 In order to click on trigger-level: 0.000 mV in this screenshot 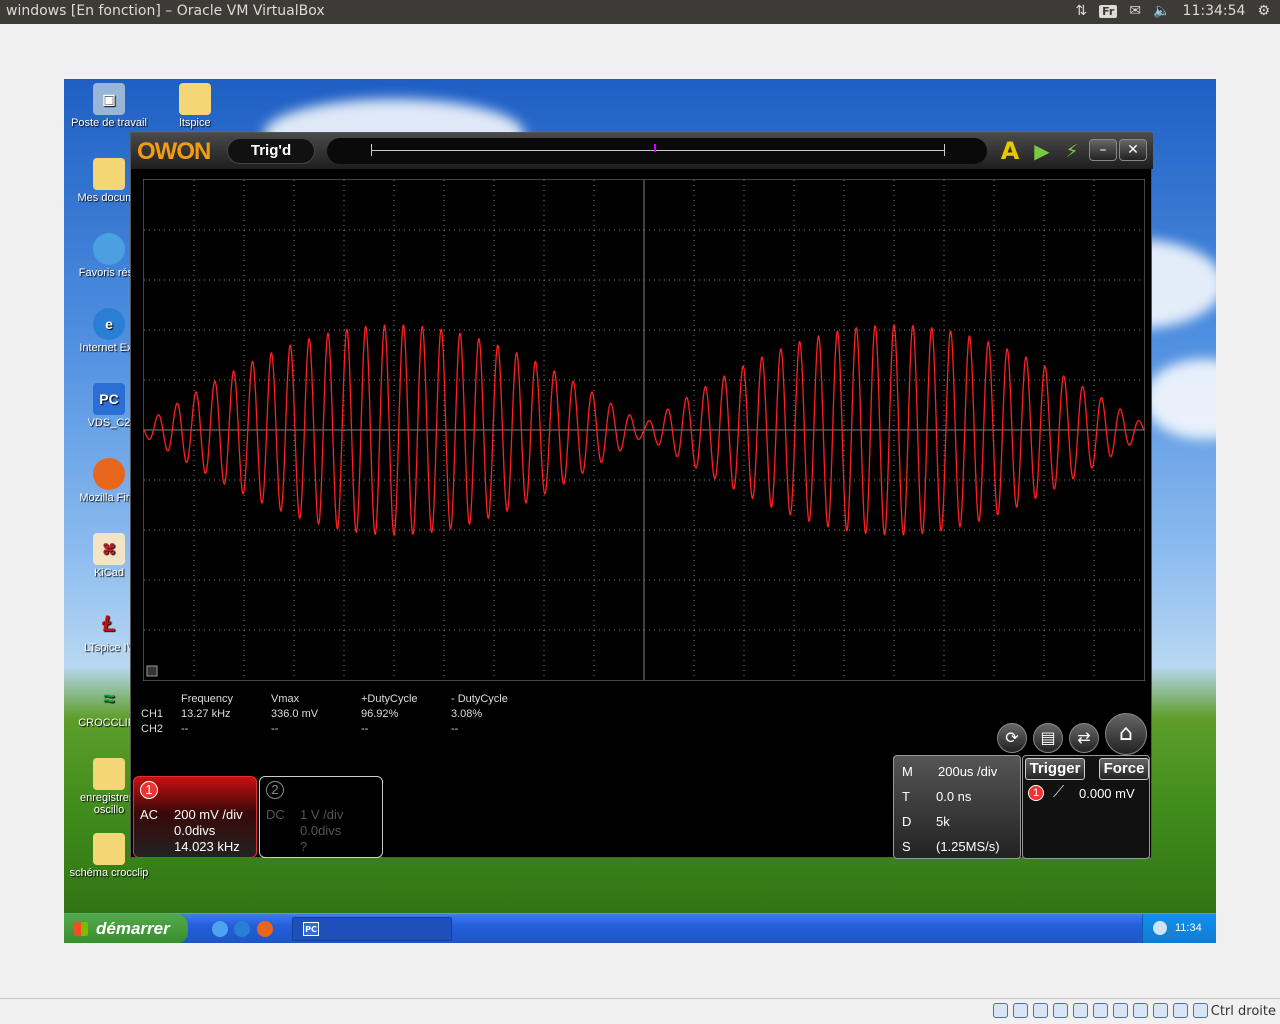, I will do `click(1107, 793)`.